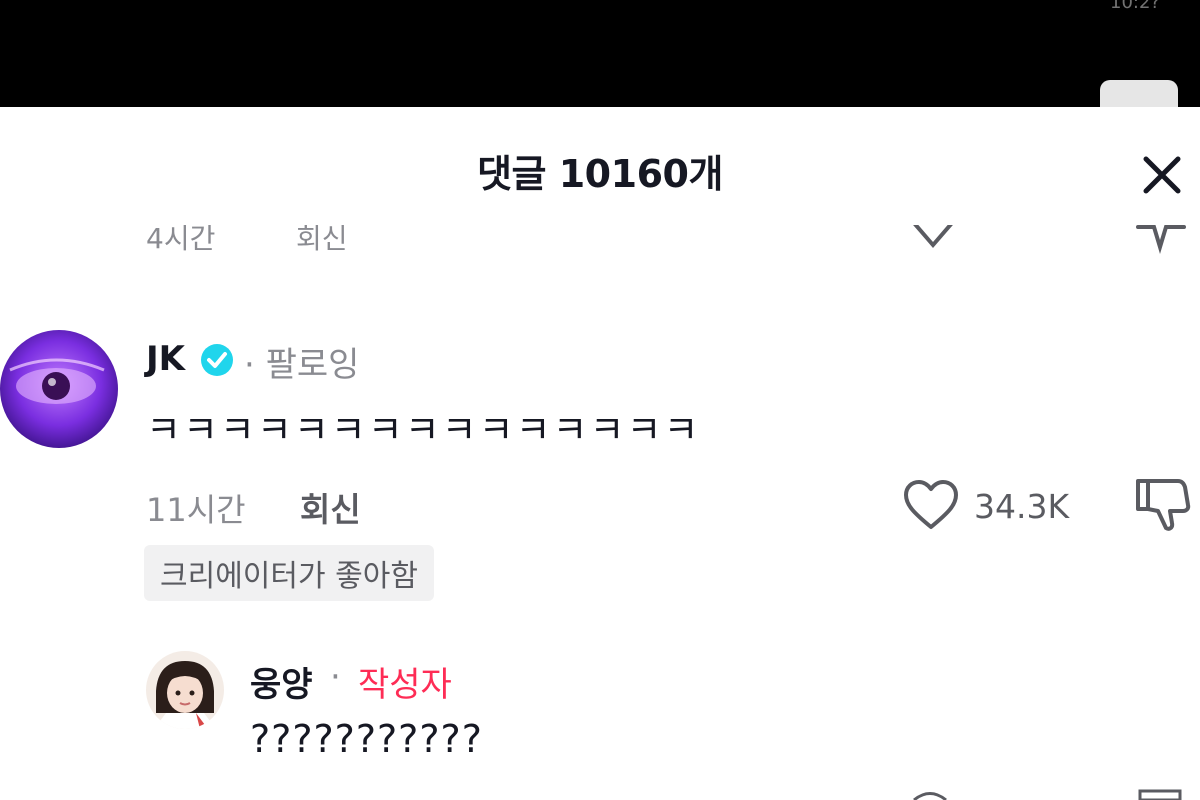  I want to click on comment-username: JK, so click(165, 359).